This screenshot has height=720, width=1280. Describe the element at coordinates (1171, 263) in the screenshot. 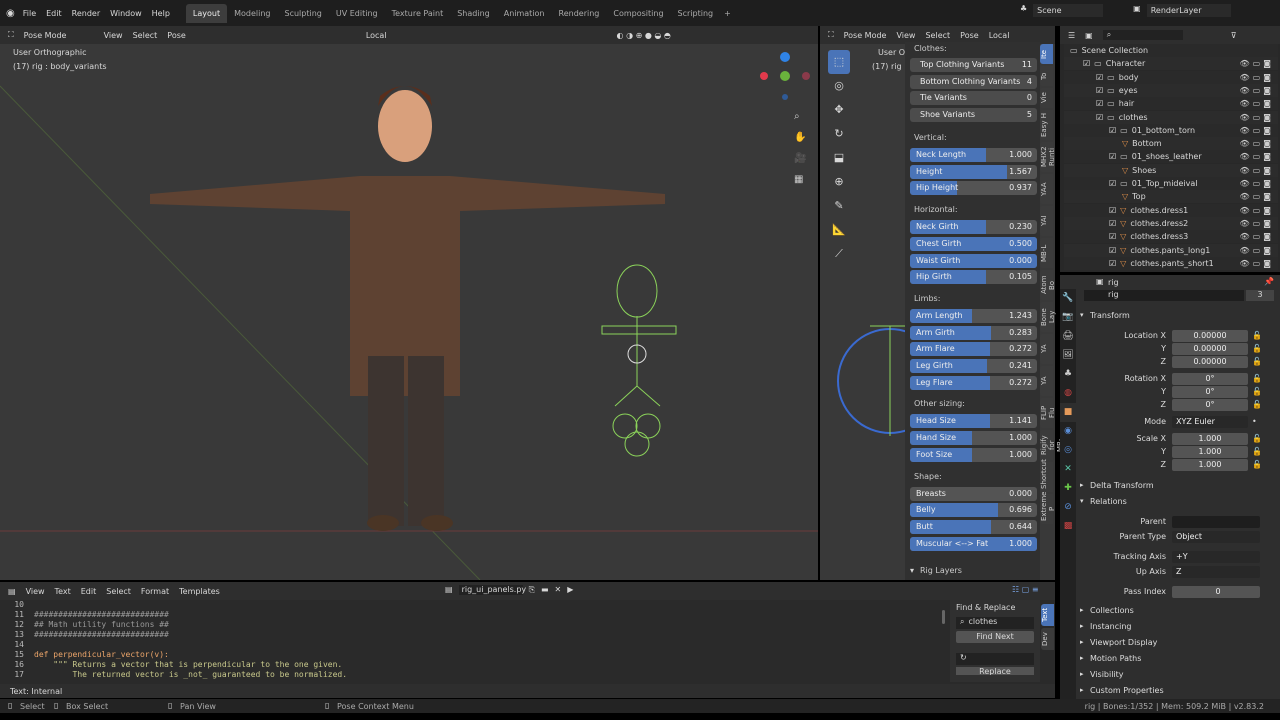

I see `outliner-item: ☑ ▽ clothes.pants_short1 👁▭◙` at that location.